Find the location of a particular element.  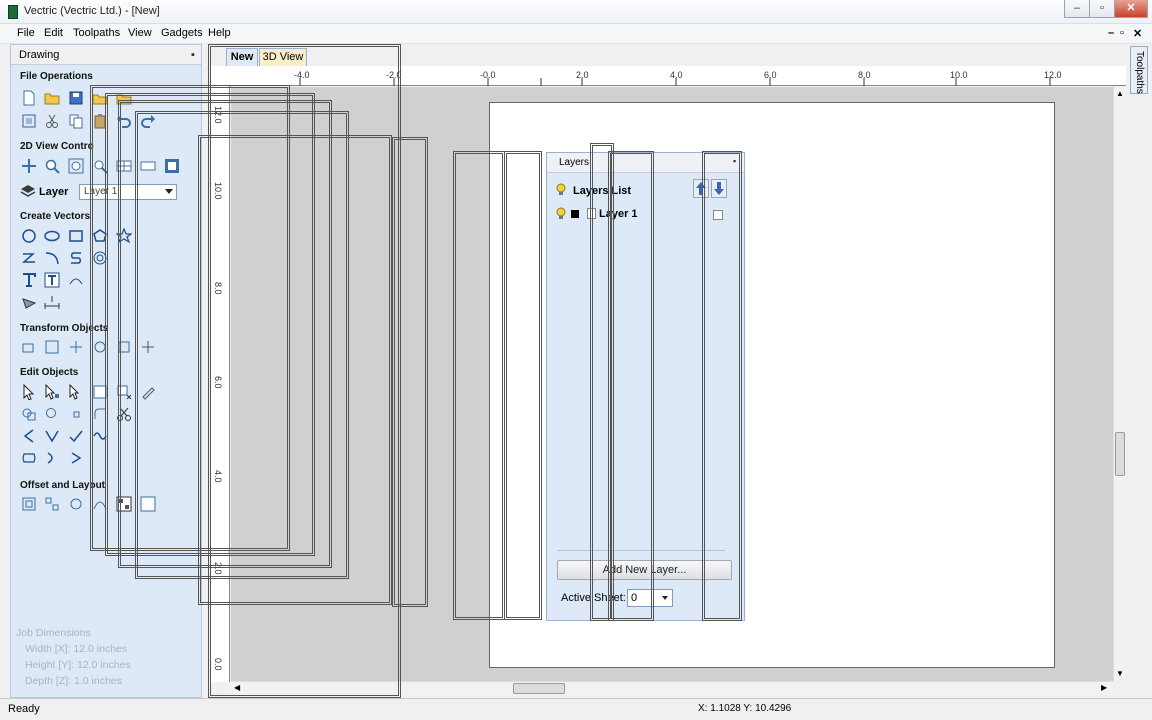

star-icon is located at coordinates (124, 236).